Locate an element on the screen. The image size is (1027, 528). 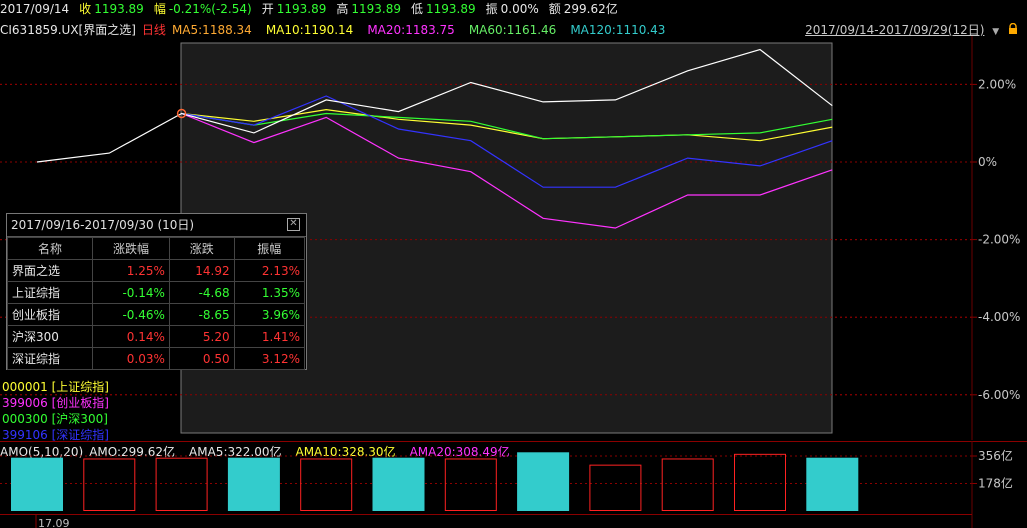
lock-icon is located at coordinates (1013, 28).